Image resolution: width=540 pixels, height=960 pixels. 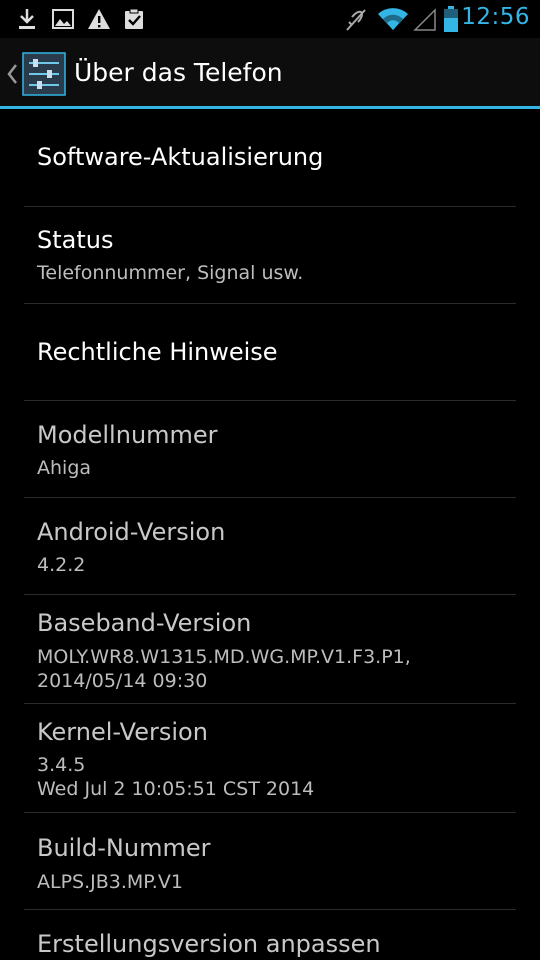 I want to click on item-title: Build-Nummer, so click(x=124, y=848).